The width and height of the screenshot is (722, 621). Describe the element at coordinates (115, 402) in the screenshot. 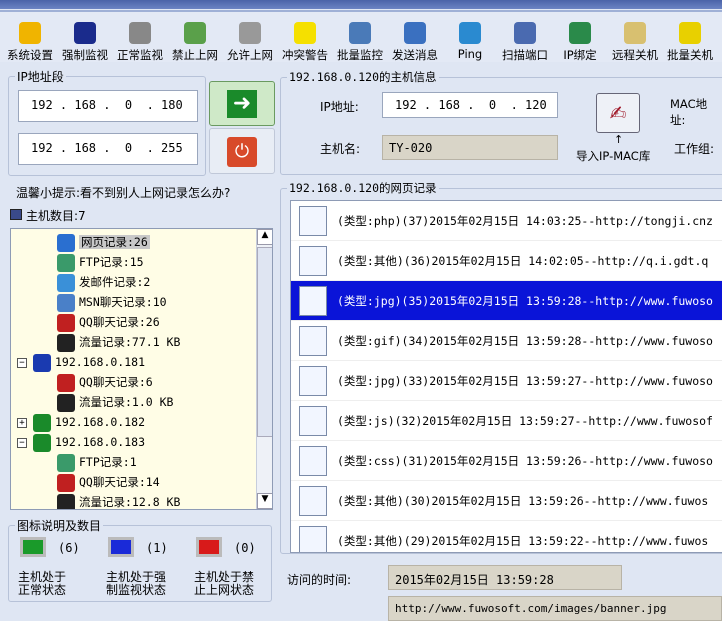

I see `tree-record-node: 流量记录:1.0 KB` at that location.